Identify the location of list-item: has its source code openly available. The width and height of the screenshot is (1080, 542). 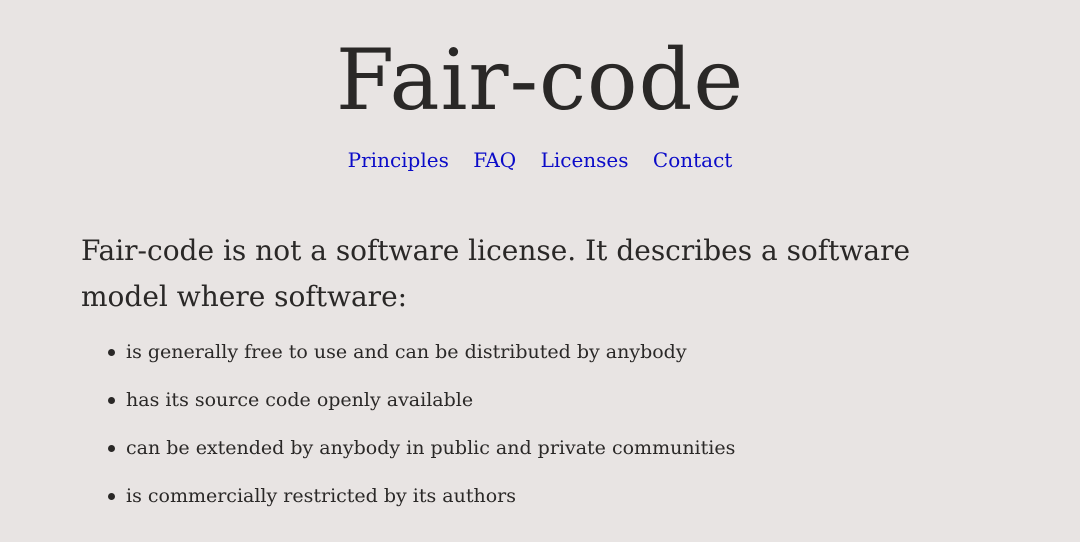
(531, 406).